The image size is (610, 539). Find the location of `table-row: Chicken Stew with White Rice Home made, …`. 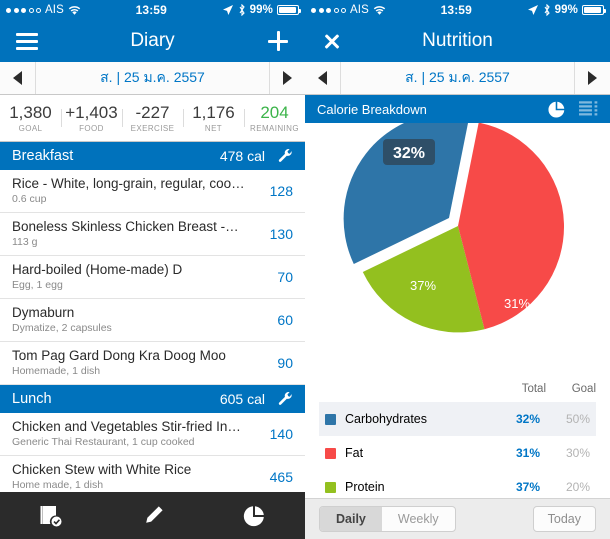

table-row: Chicken Stew with White Rice Home made, … is located at coordinates (152, 474).